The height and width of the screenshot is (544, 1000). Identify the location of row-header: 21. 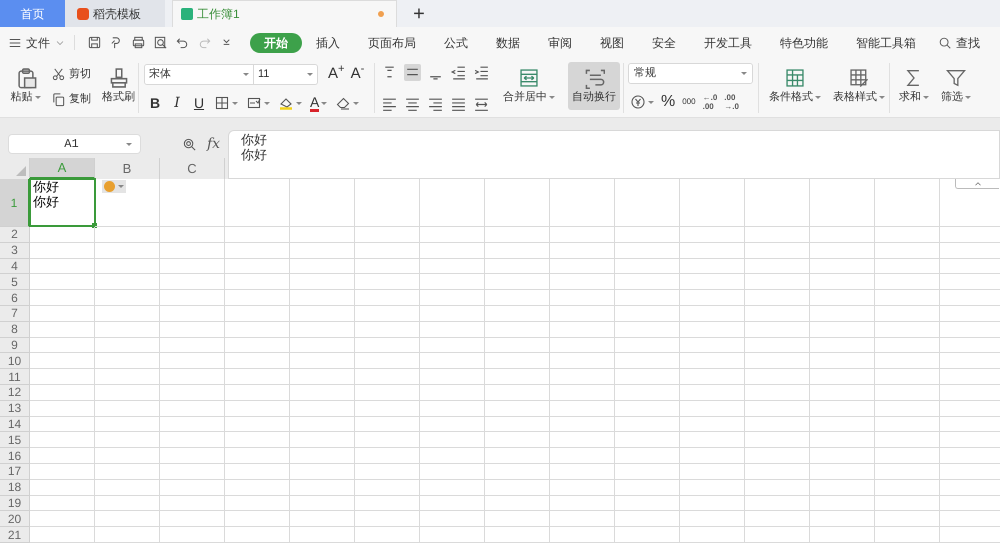
(15, 535).